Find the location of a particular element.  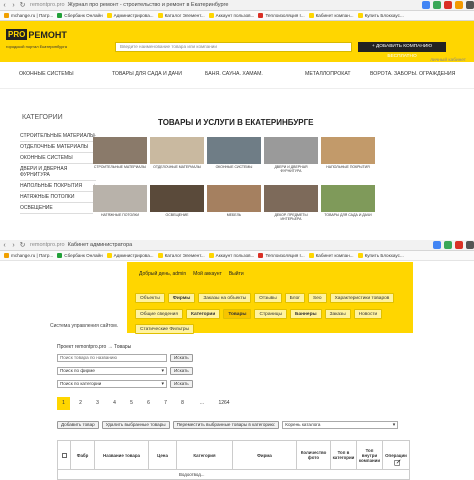

download-icon is located at coordinates (470, 245).